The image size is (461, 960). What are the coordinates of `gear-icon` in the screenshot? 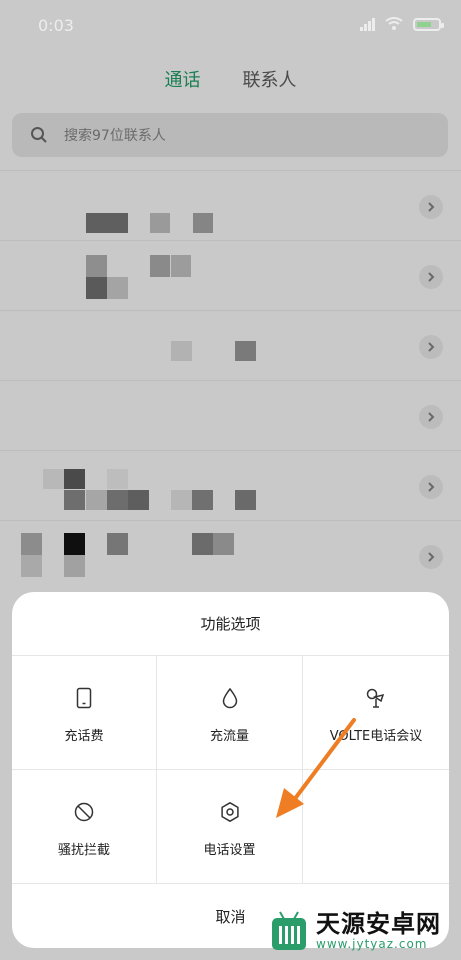 It's located at (229, 812).